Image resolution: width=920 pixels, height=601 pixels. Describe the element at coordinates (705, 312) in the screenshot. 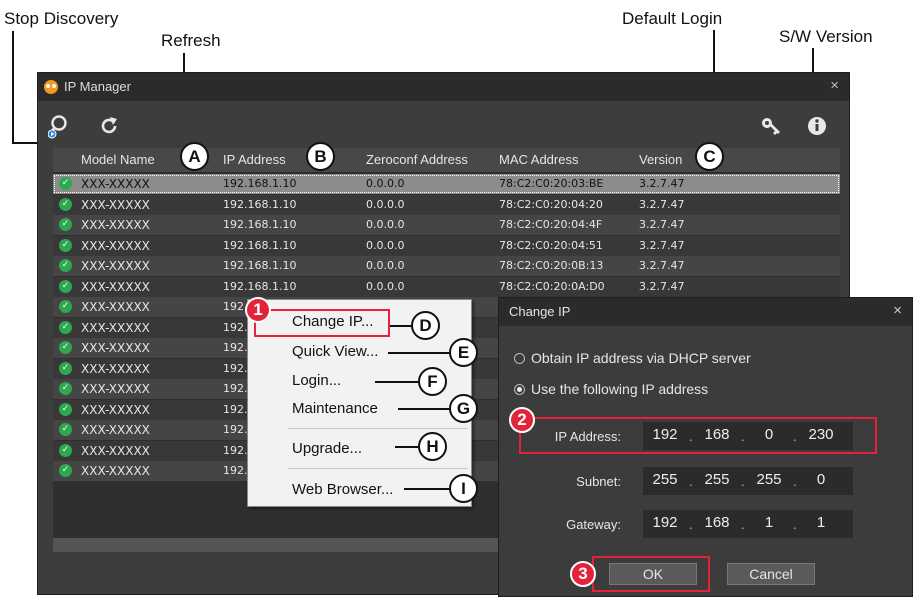

I see `dialog-titlebar: Change IP ×` at that location.